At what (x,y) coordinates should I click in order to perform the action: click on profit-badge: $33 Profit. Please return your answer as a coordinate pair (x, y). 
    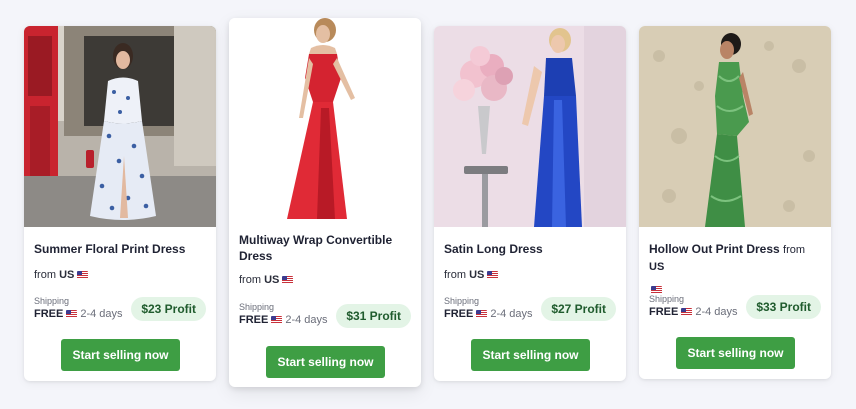
    Looking at the image, I should click on (783, 307).